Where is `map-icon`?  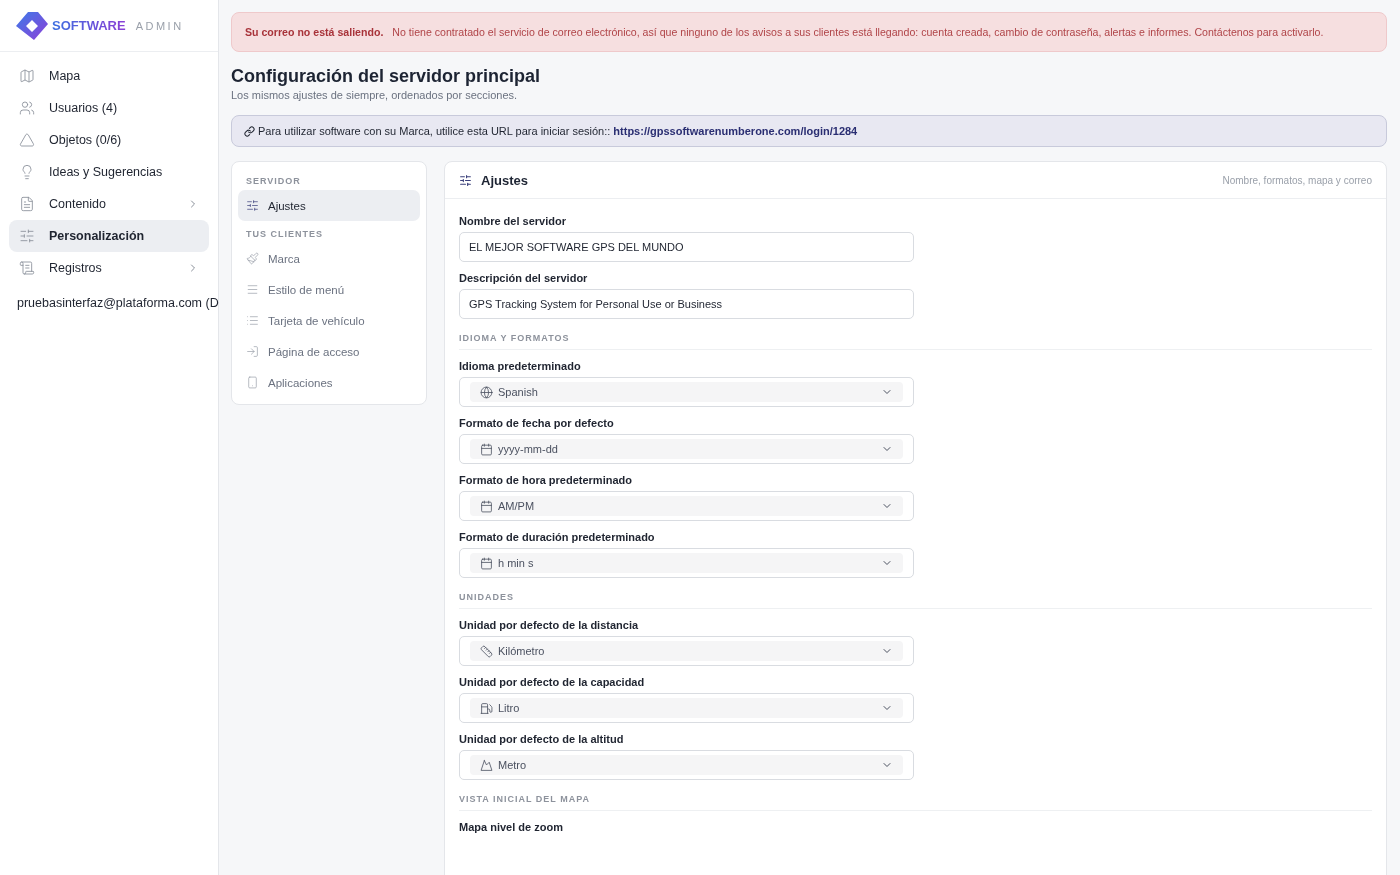
map-icon is located at coordinates (27, 76).